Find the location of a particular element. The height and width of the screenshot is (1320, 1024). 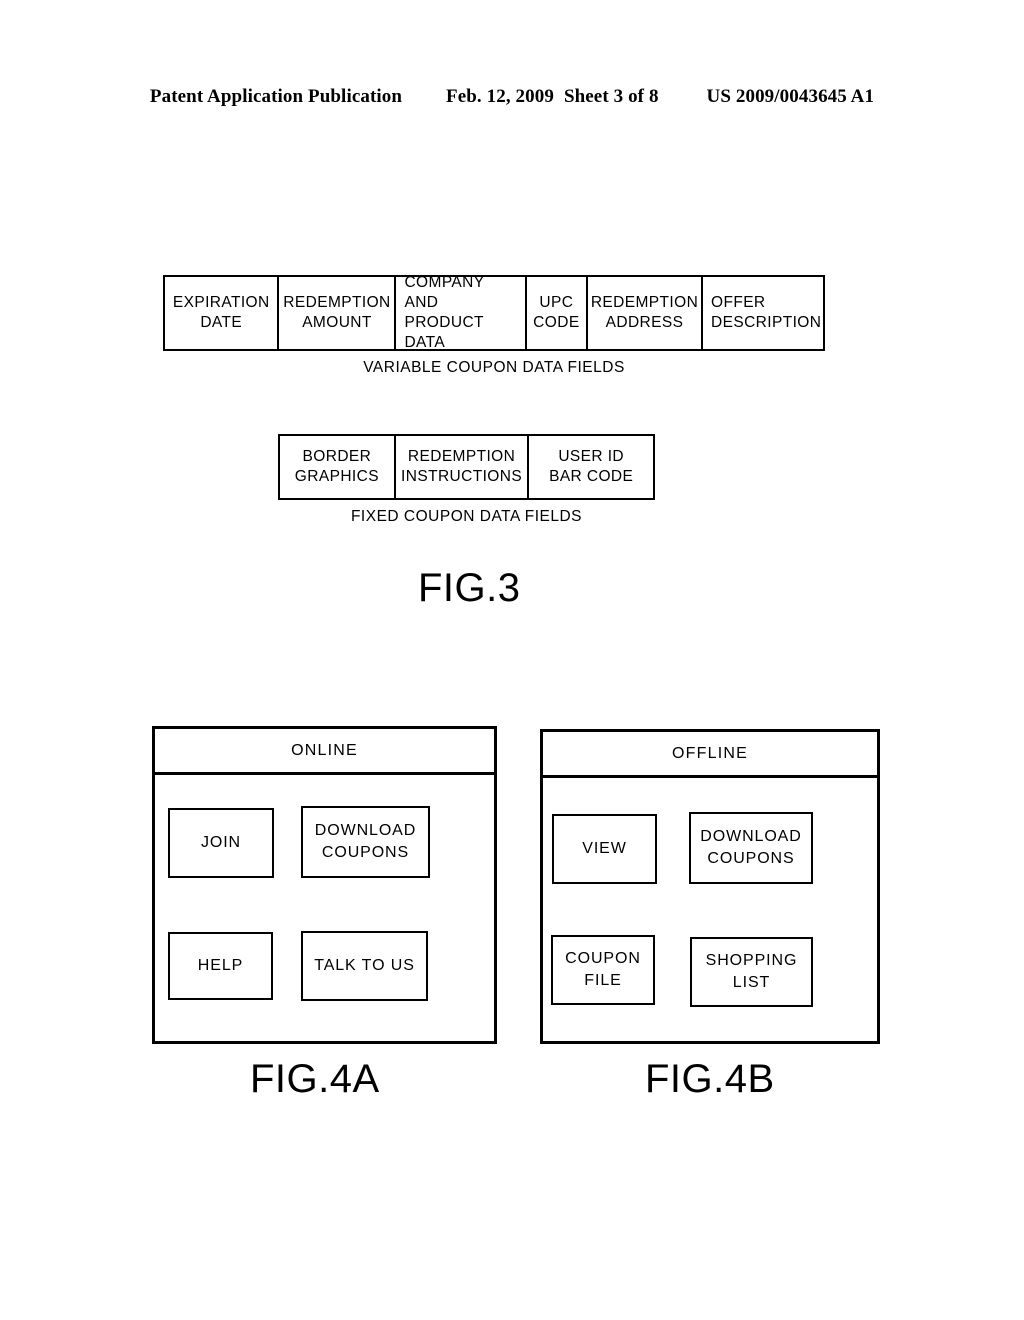

publication-date: Feb. 12, 2009 is located at coordinates (500, 96).